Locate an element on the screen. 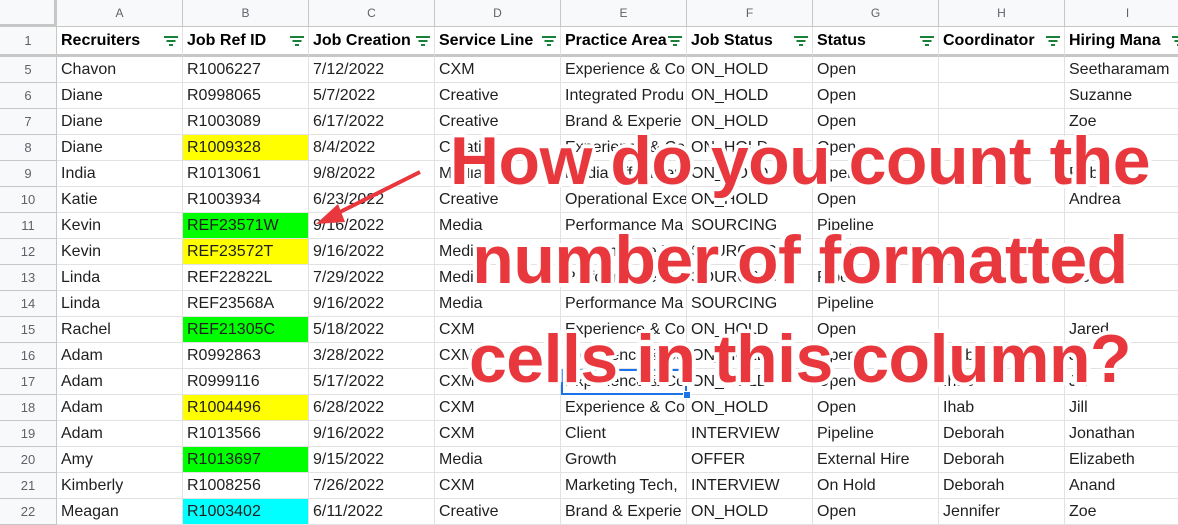 The width and height of the screenshot is (1178, 525). arrow-head is located at coordinates (330, 214).